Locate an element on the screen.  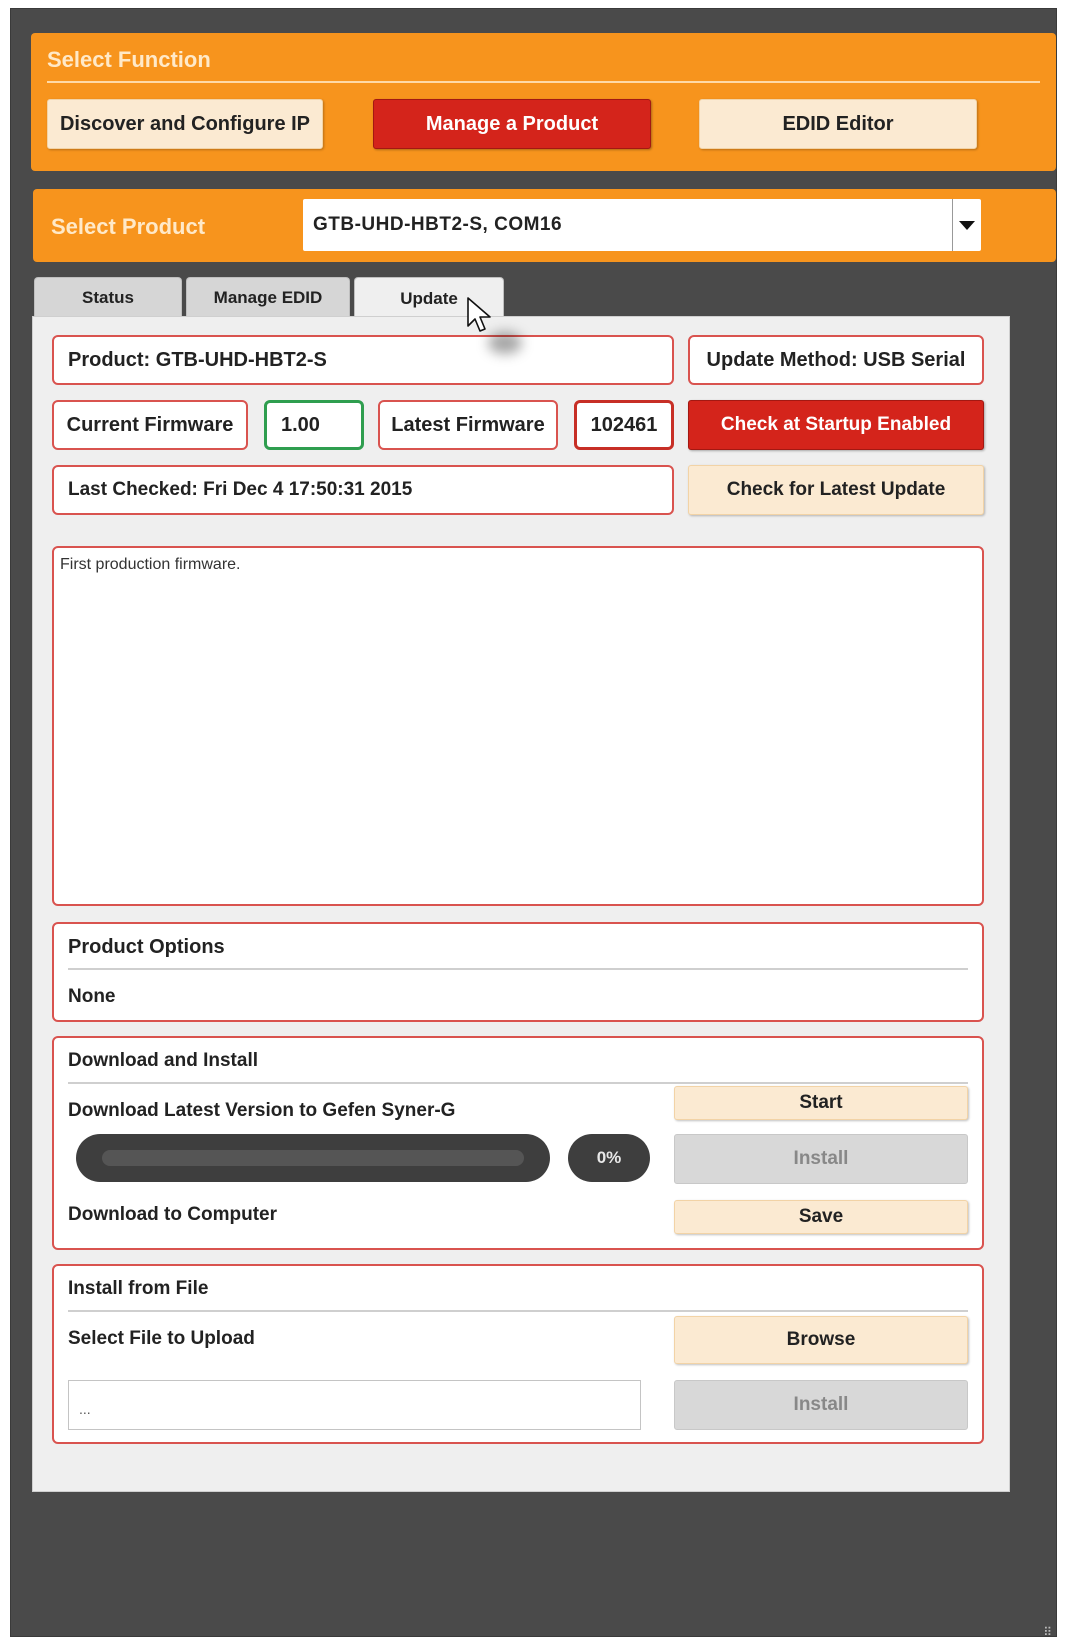
resize-grip-icon: ⠿ is located at coordinates (1047, 1632).